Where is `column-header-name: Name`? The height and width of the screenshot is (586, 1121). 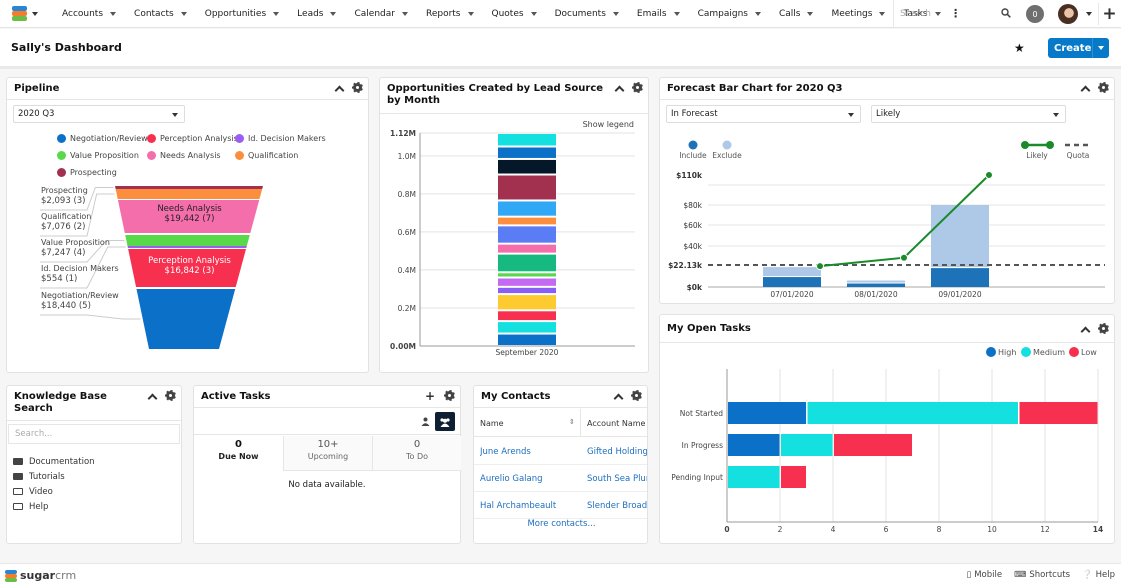 column-header-name: Name is located at coordinates (492, 423).